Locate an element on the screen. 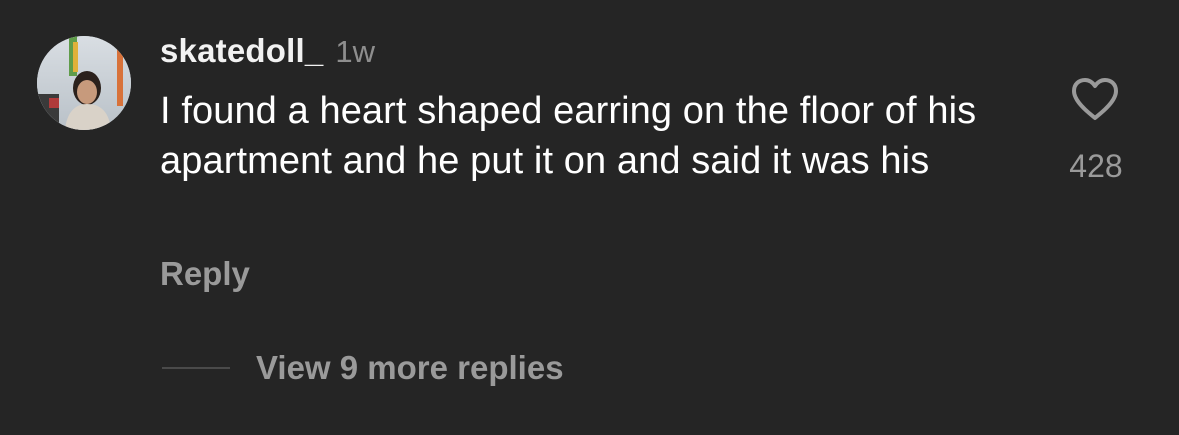  comment-header: skatedoll_ 1w is located at coordinates (267, 54).